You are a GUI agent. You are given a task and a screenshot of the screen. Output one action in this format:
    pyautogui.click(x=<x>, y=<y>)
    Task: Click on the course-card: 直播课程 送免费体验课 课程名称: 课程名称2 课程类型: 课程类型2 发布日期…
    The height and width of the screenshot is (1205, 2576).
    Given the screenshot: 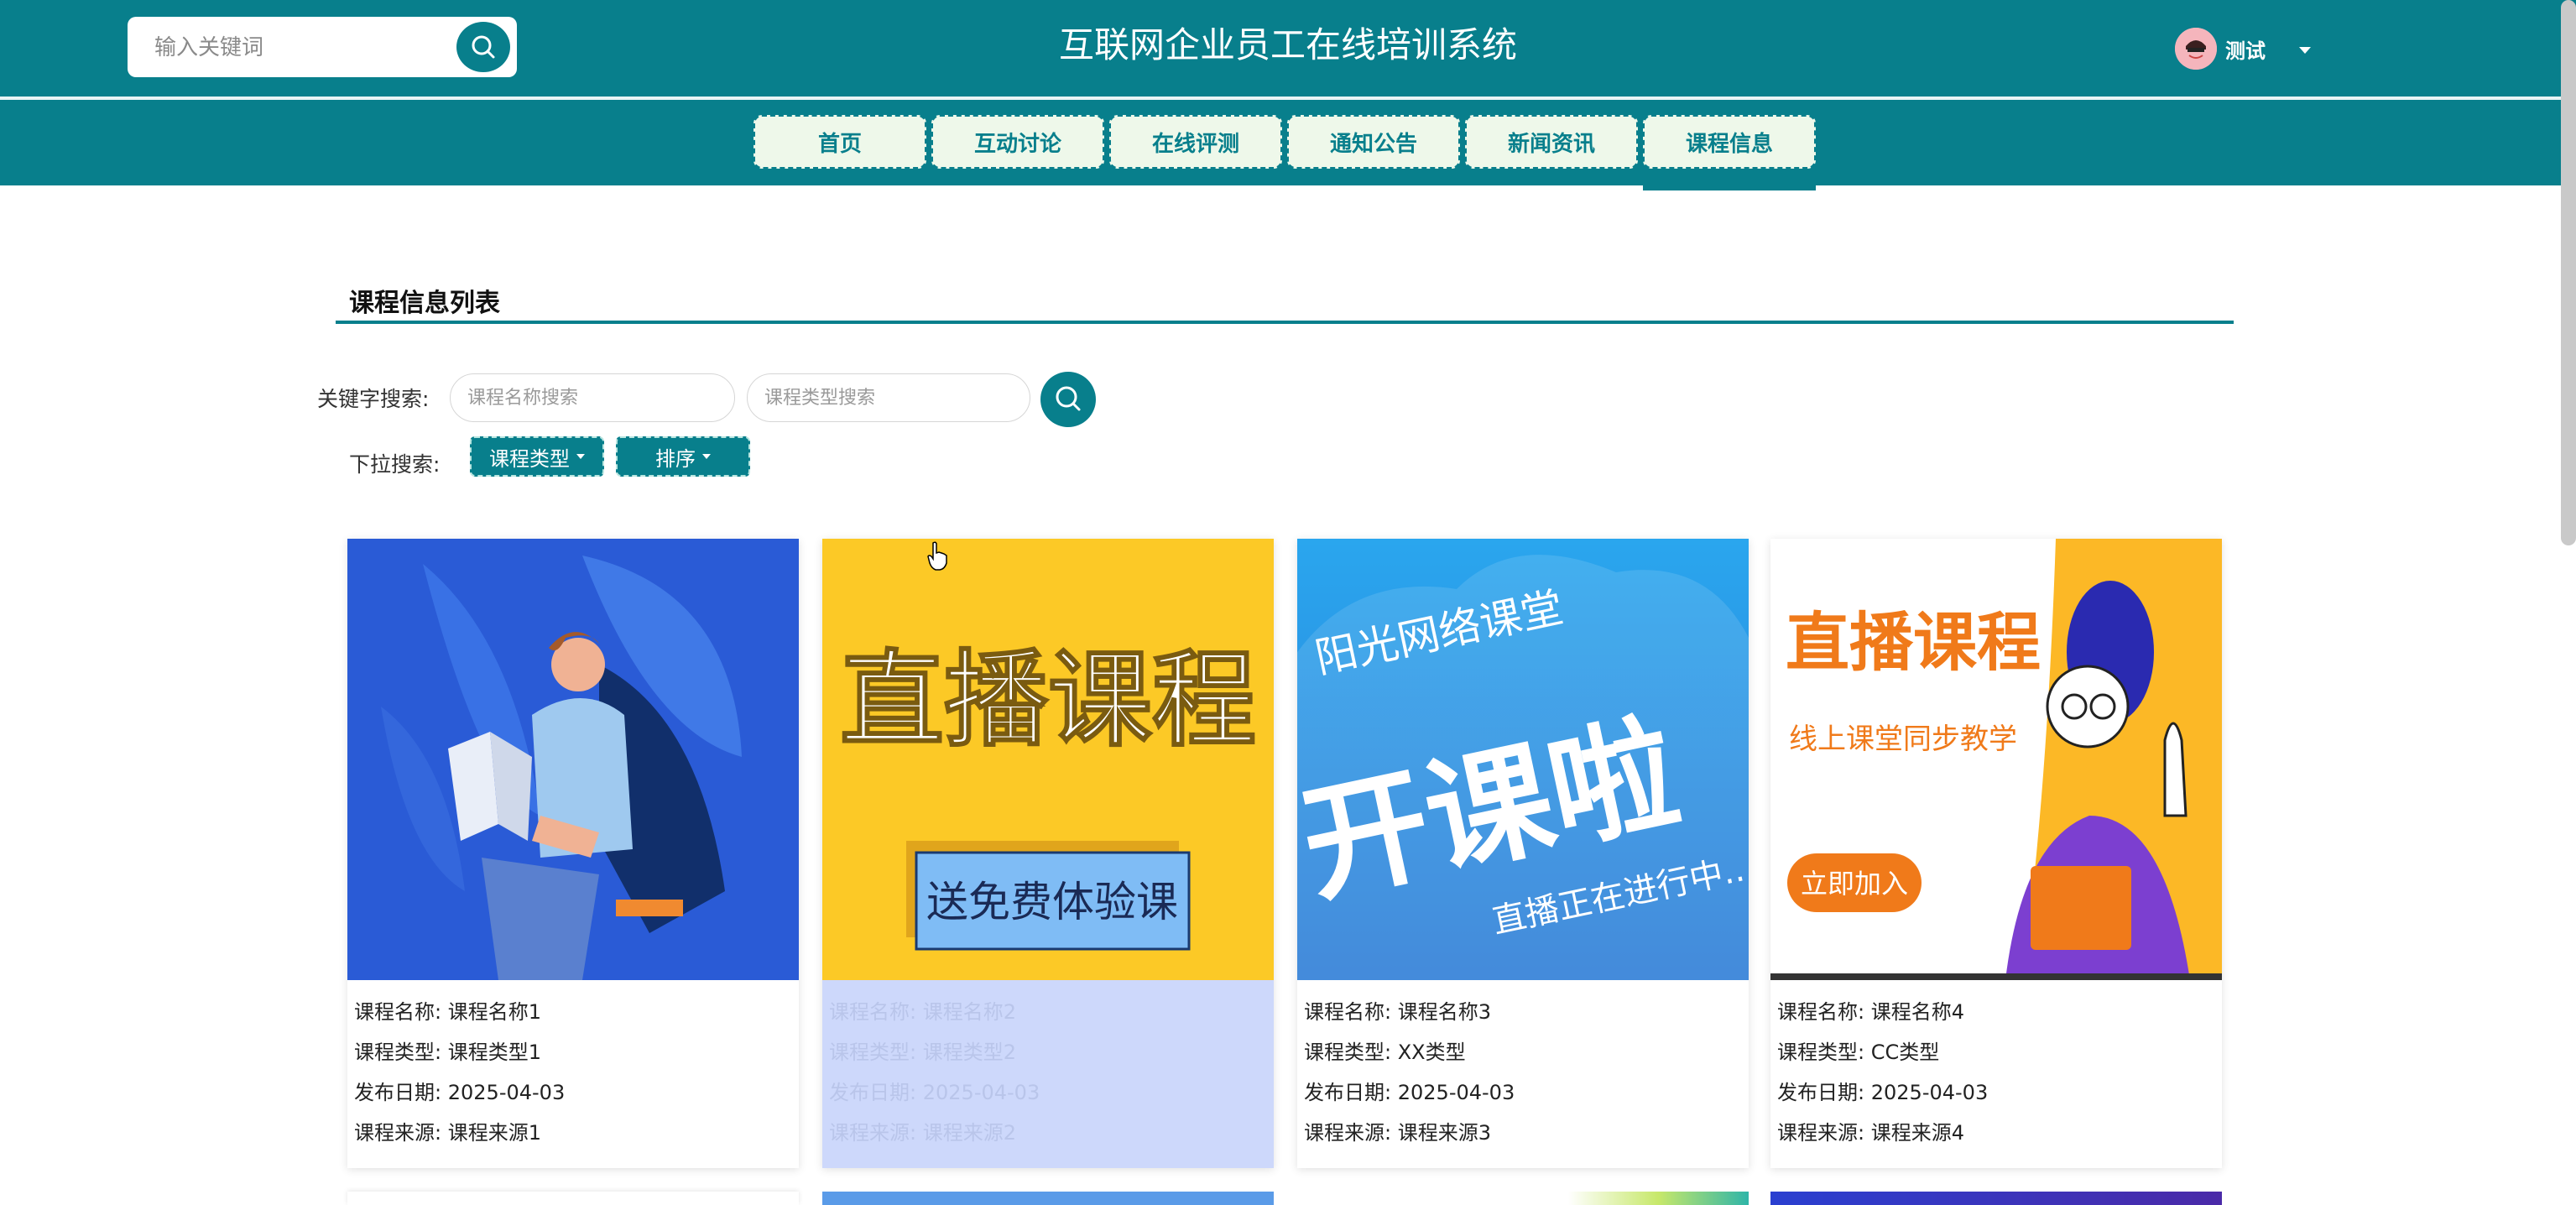 What is the action you would take?
    pyautogui.click(x=1048, y=853)
    